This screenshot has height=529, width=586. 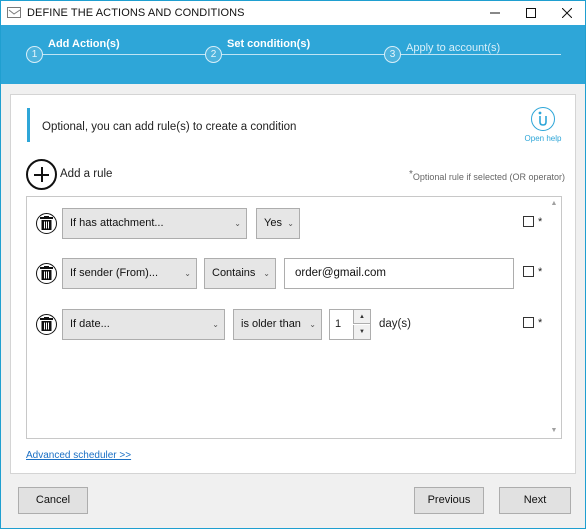 What do you see at coordinates (41, 174) in the screenshot?
I see `add-rule-button` at bounding box center [41, 174].